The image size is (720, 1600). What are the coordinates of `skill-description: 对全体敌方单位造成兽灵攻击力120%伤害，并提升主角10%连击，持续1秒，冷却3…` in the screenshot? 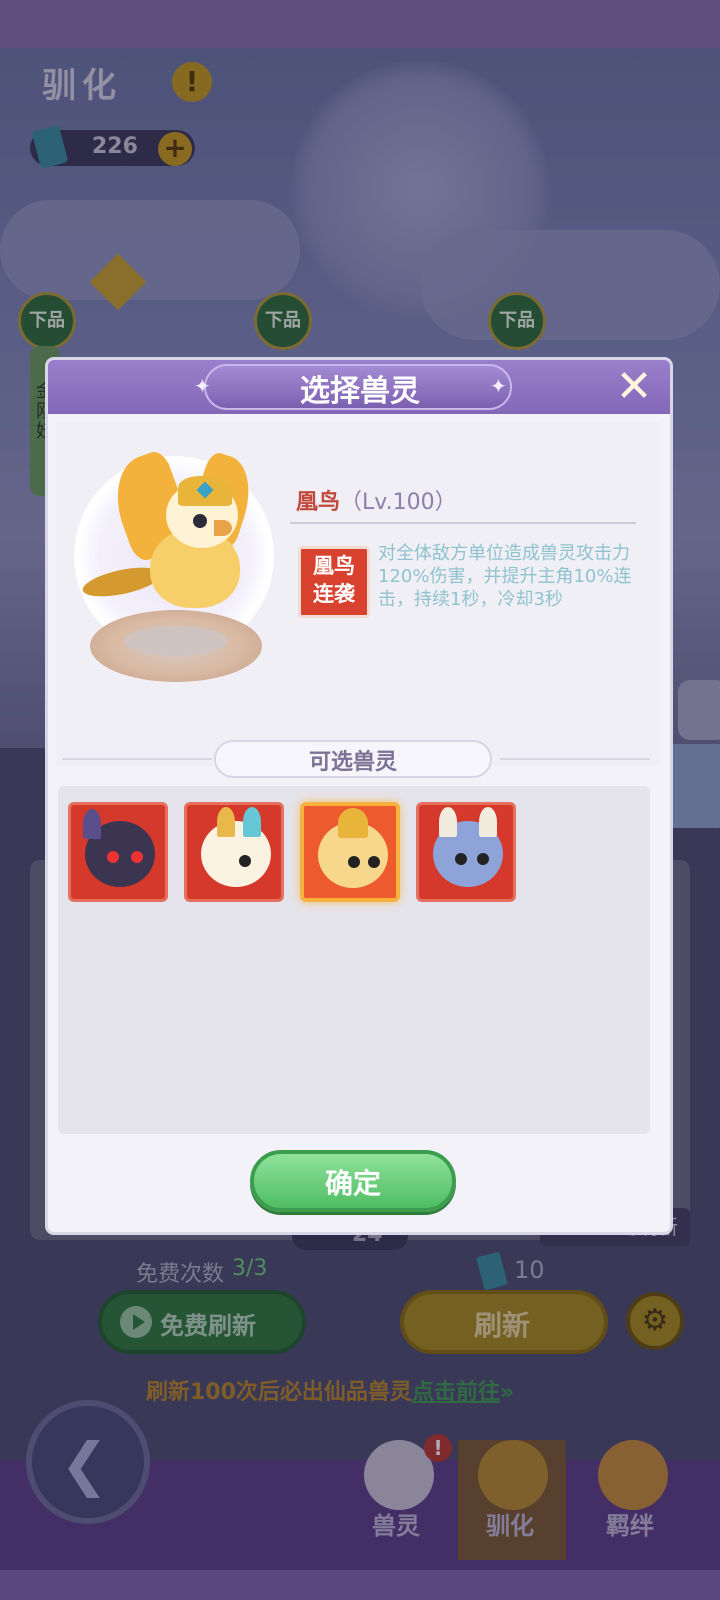 It's located at (505, 576).